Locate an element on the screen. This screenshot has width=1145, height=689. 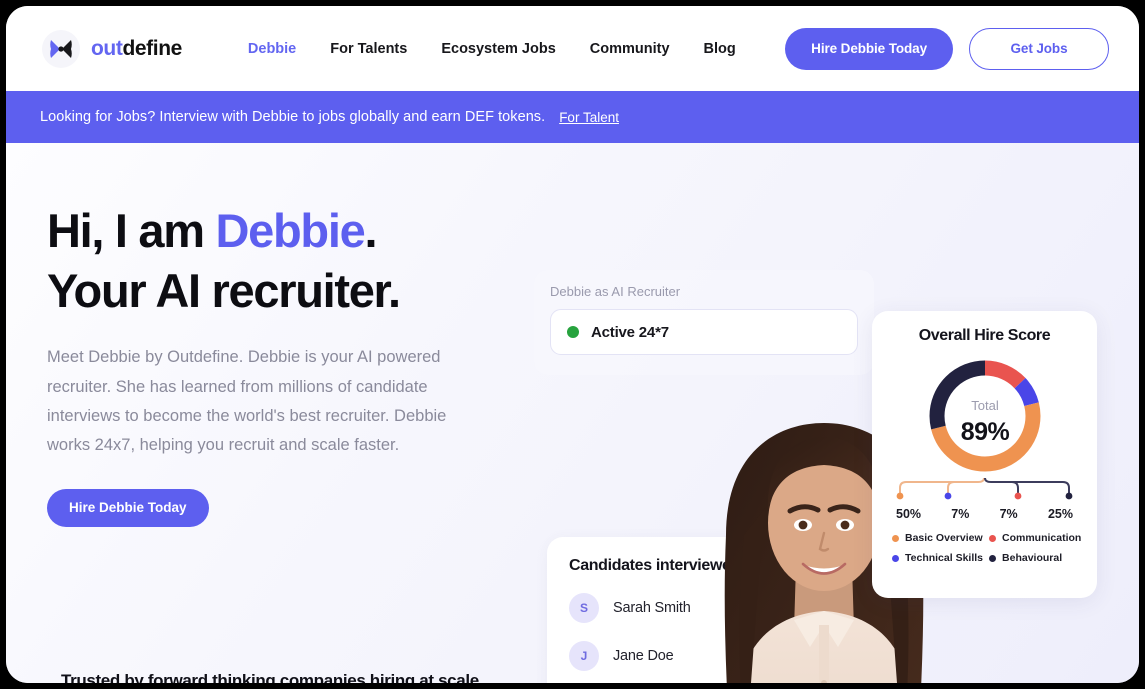
donut-center-label: Total is located at coordinates (985, 405).